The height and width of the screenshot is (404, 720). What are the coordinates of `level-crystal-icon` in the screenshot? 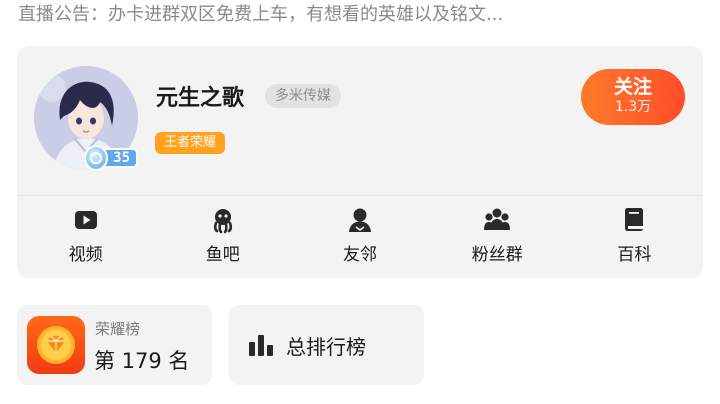 It's located at (96, 158).